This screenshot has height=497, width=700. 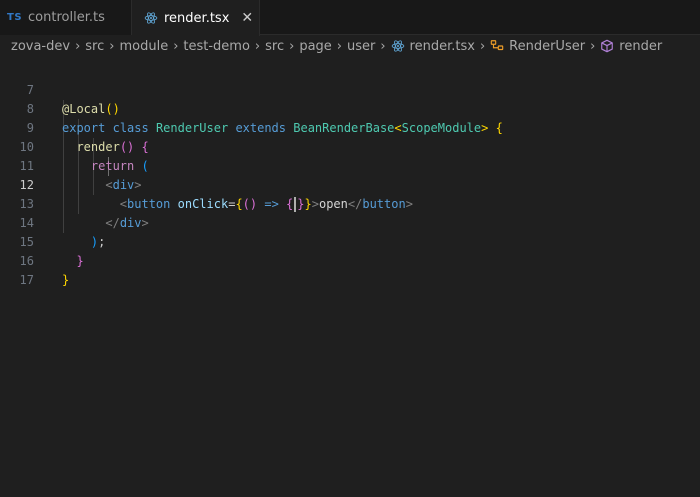 I want to click on close-icon: ✕, so click(x=247, y=18).